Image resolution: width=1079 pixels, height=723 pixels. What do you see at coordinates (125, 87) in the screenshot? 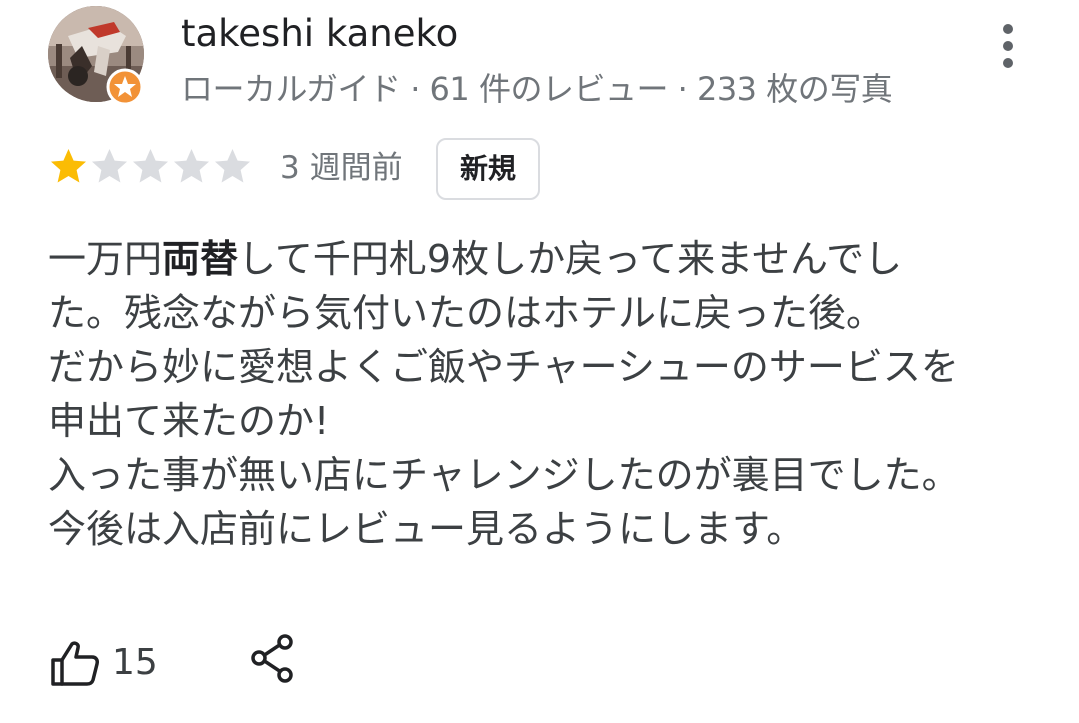
I see `local-guide-badge-icon` at bounding box center [125, 87].